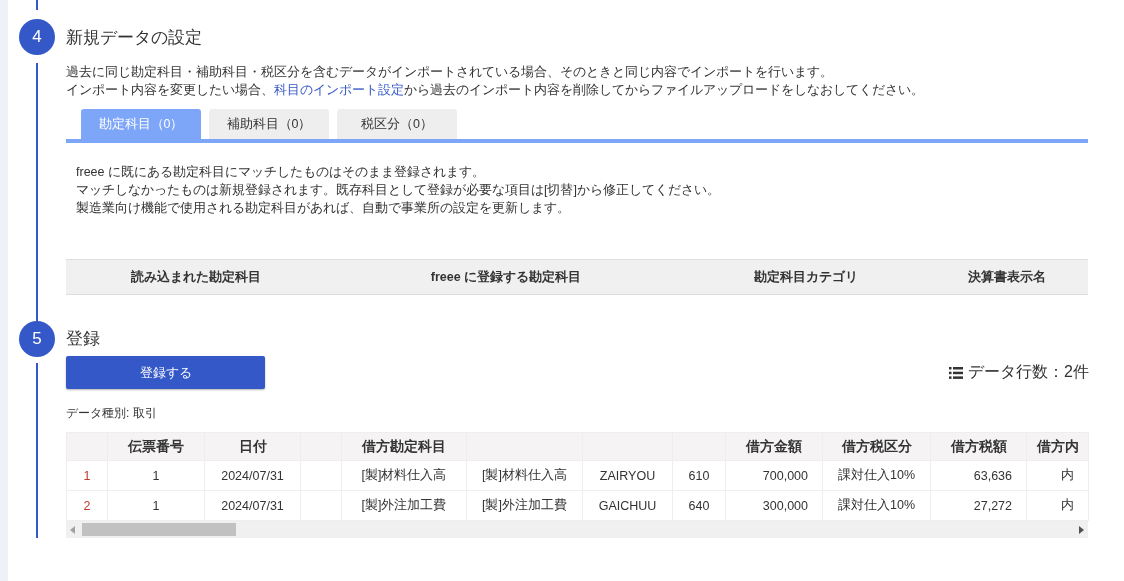  Describe the element at coordinates (37, 339) in the screenshot. I see `step-number: 5` at that location.